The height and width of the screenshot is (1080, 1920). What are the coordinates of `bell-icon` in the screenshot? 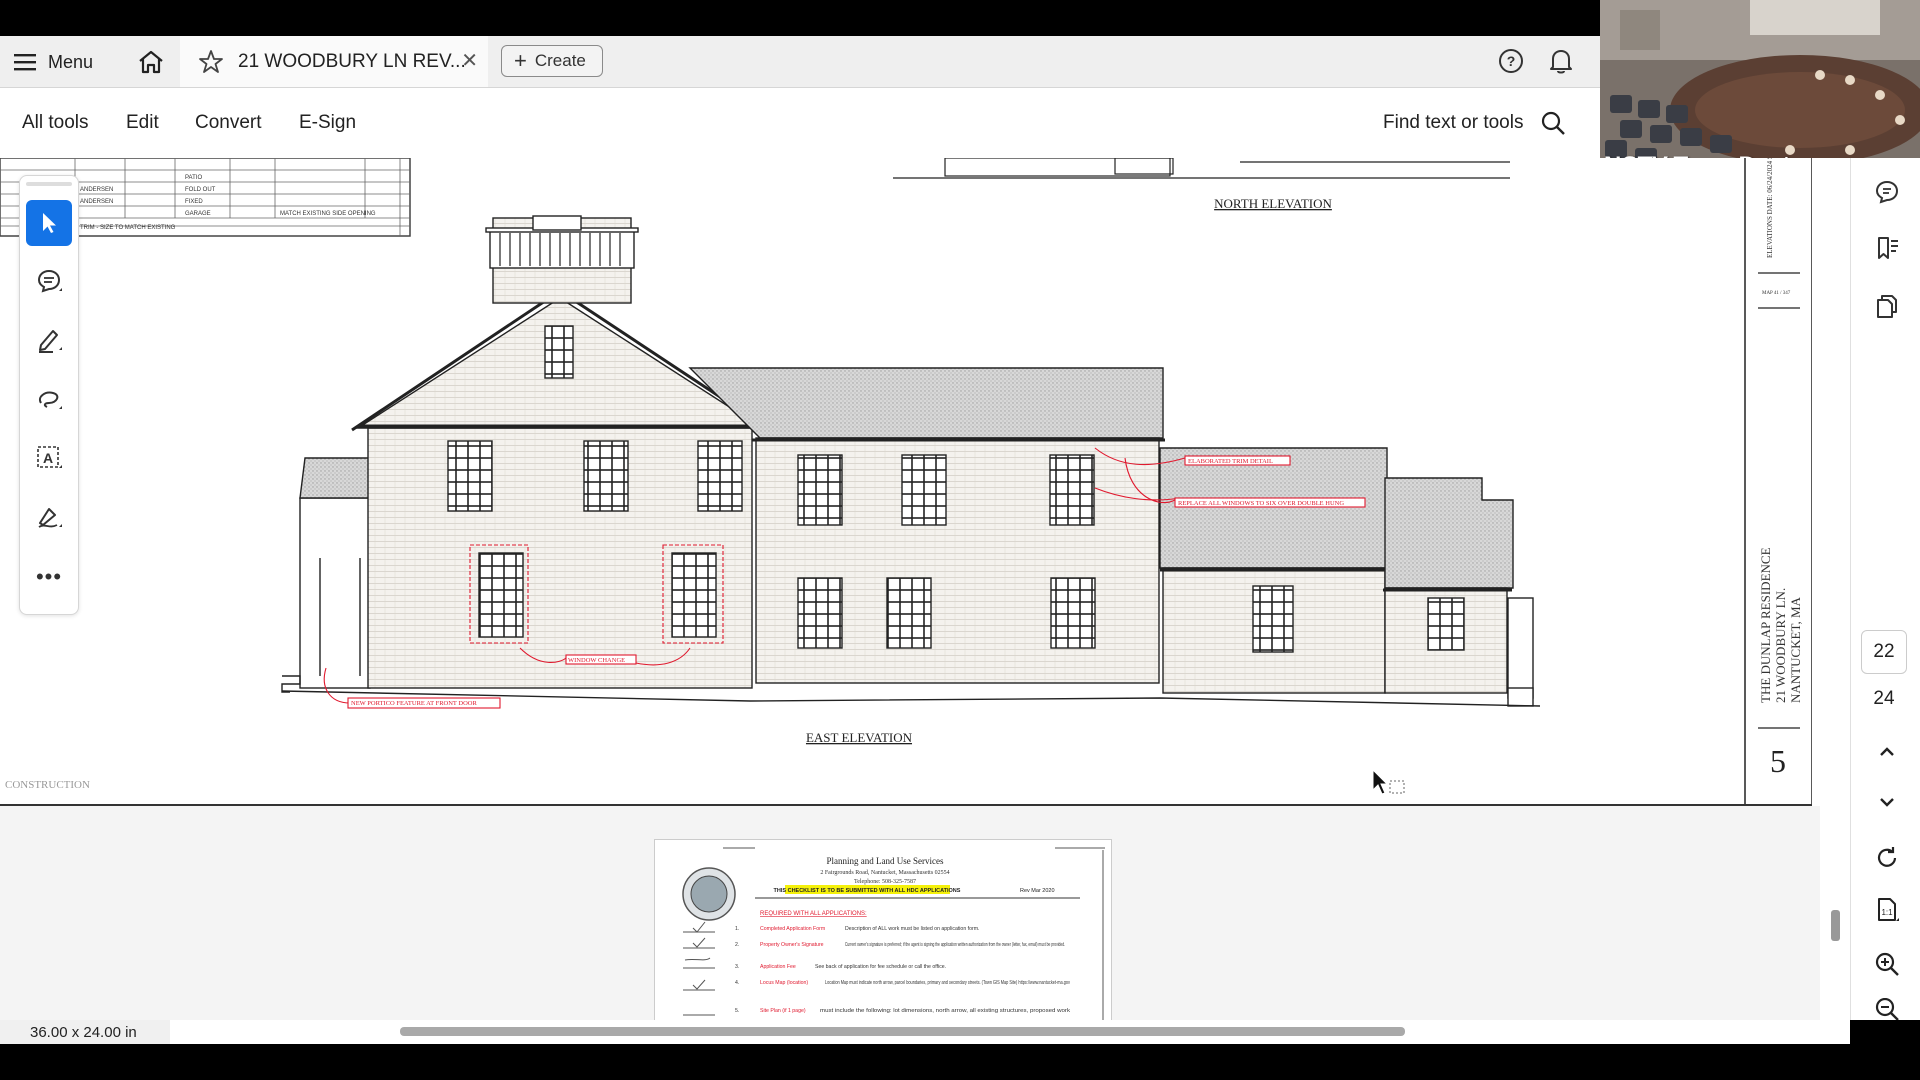 It's located at (1561, 62).